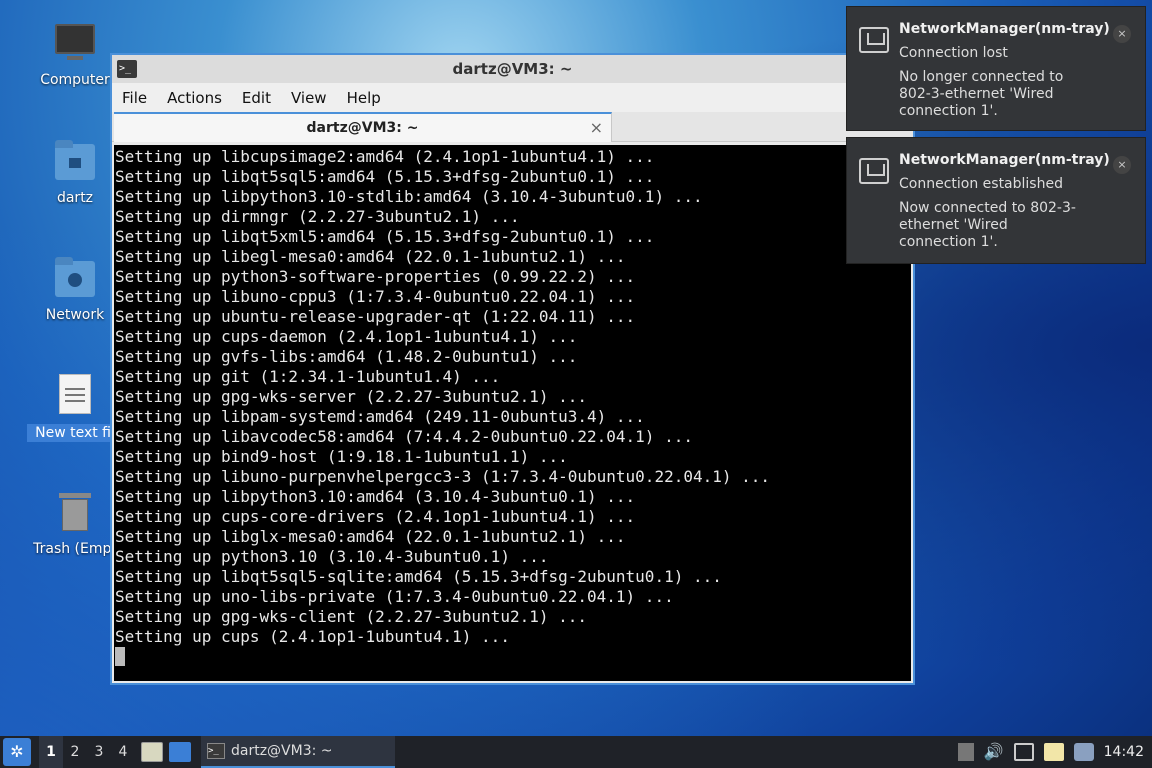 This screenshot has height=768, width=1152. I want to click on window-title: dartz@VM3: ~, so click(512, 69).